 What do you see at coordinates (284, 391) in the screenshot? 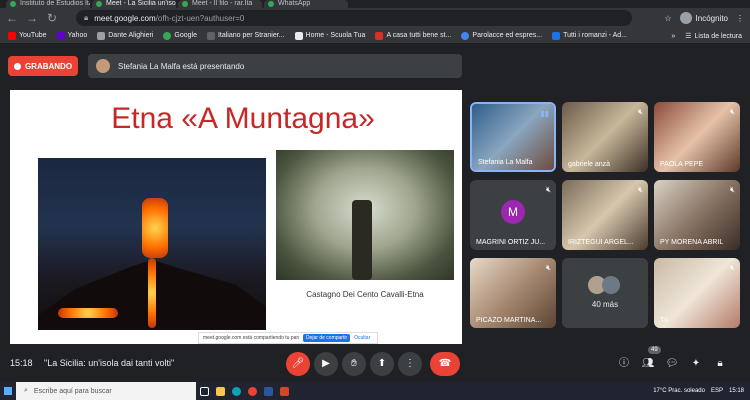
I see `powerpoint-icon` at bounding box center [284, 391].